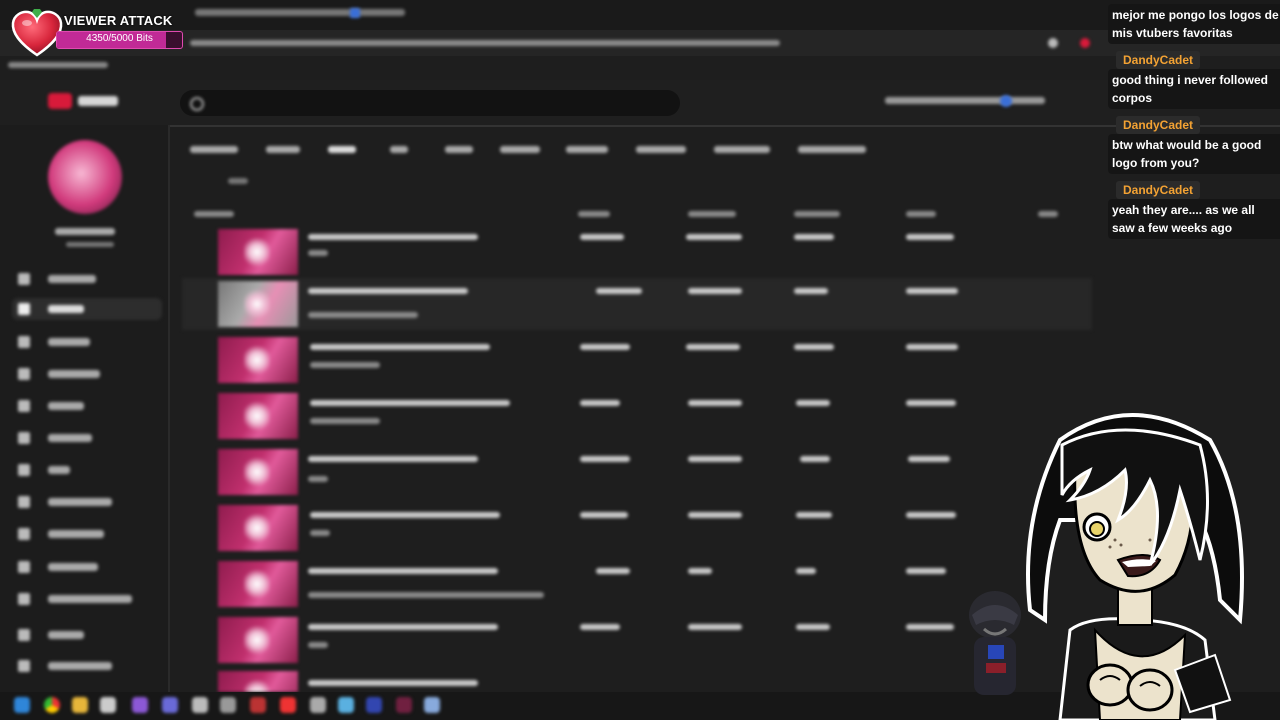 The image size is (1280, 720). Describe the element at coordinates (85, 177) in the screenshot. I see `channel-avatar` at that location.